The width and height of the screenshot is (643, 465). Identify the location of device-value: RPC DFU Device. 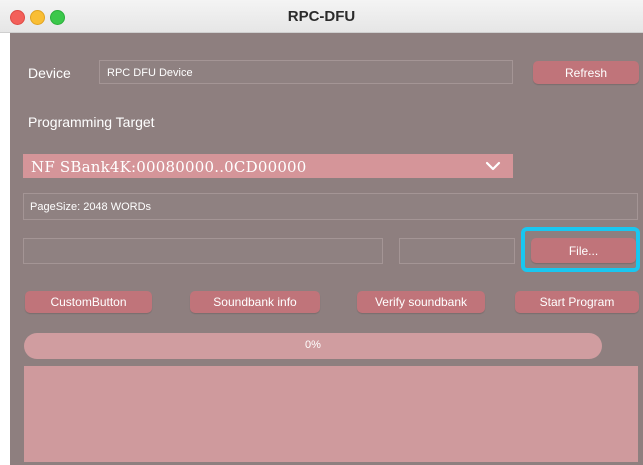
(150, 73).